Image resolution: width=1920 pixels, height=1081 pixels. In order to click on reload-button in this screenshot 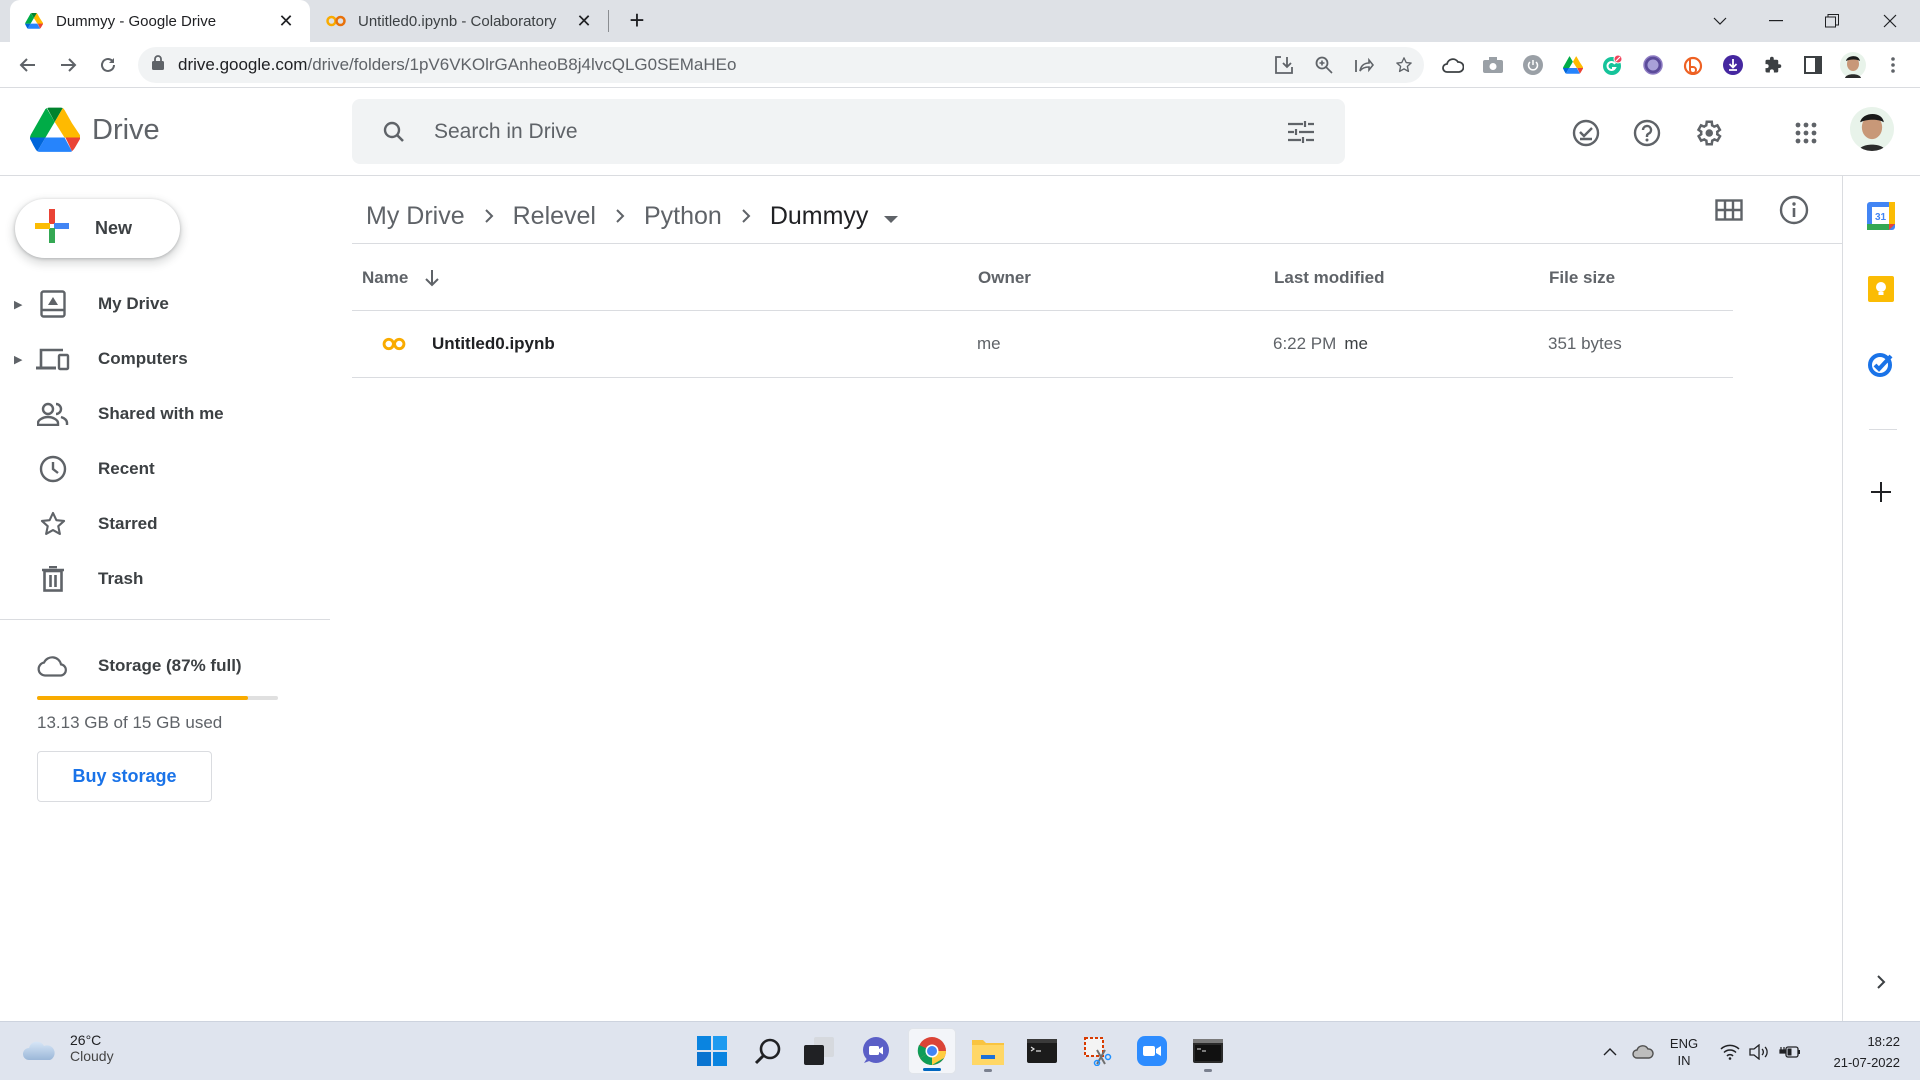, I will do `click(108, 65)`.